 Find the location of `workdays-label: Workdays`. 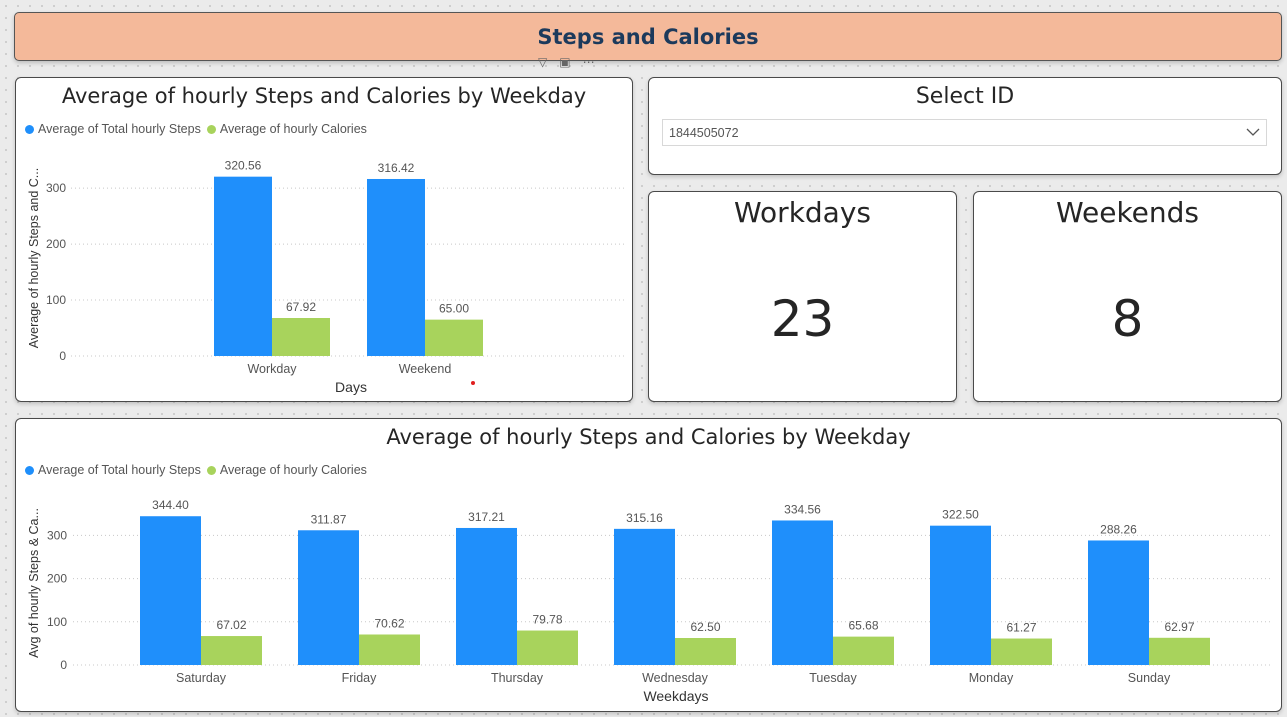

workdays-label: Workdays is located at coordinates (802, 212).